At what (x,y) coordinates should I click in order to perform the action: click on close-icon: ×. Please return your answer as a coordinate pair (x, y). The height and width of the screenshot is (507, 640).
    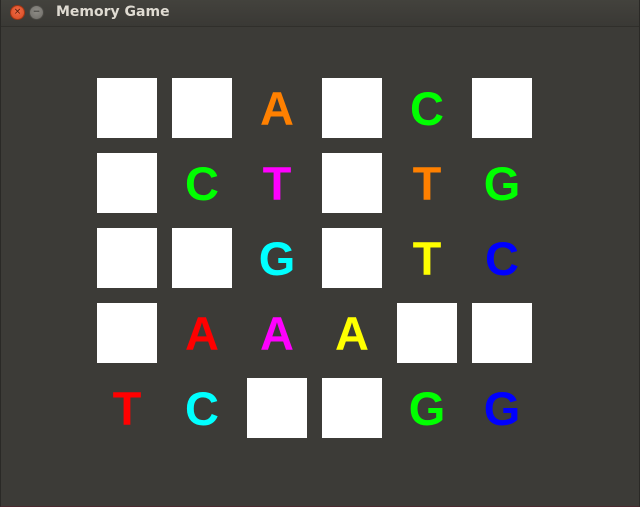
    Looking at the image, I should click on (17, 12).